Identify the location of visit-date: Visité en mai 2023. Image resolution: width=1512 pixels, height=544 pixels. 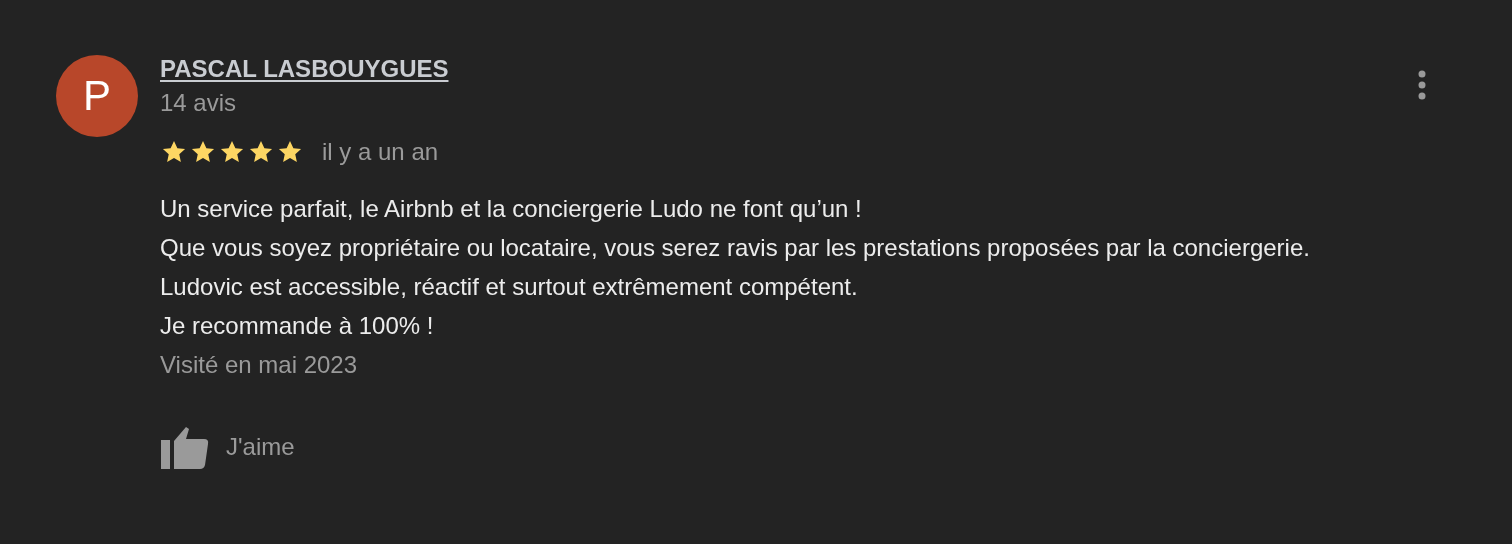
(259, 365).